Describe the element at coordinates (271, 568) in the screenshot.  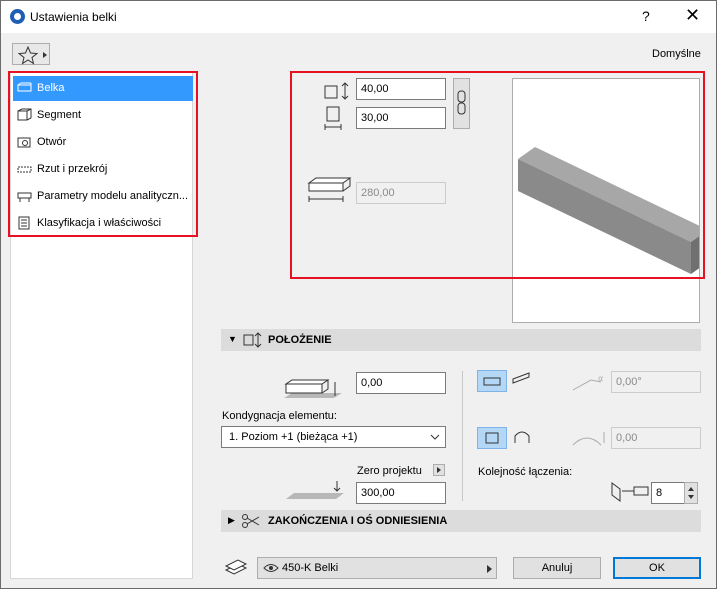
I see `eye-icon` at that location.